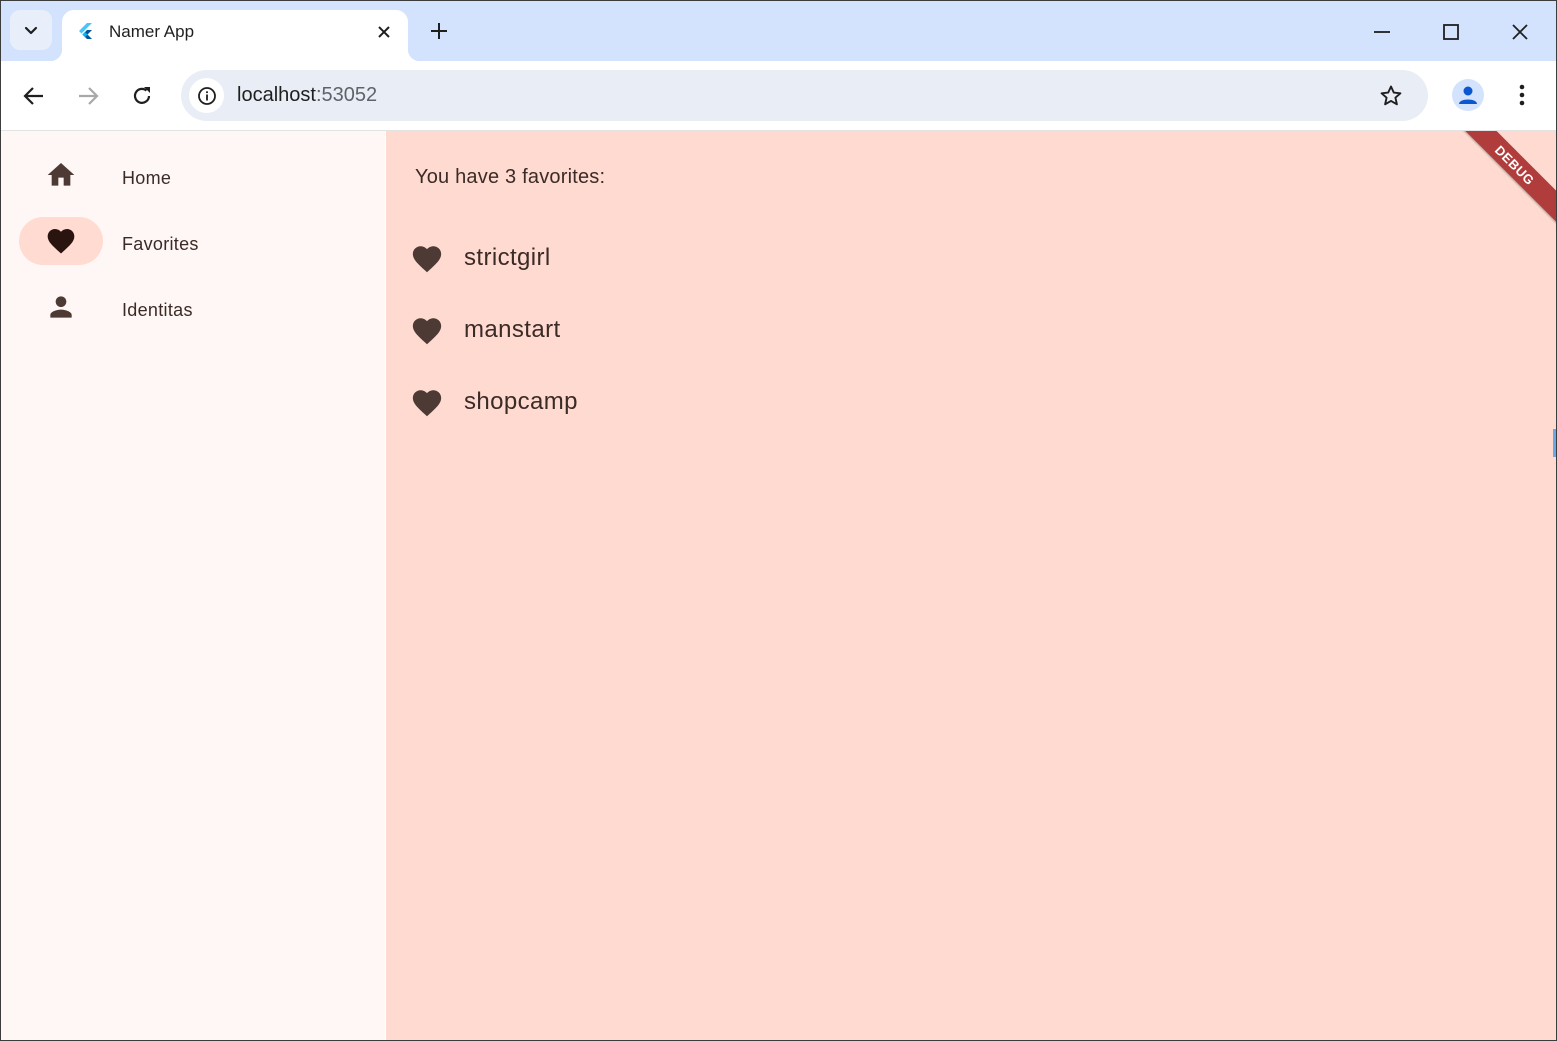  I want to click on arrow-right-icon, so click(89, 96).